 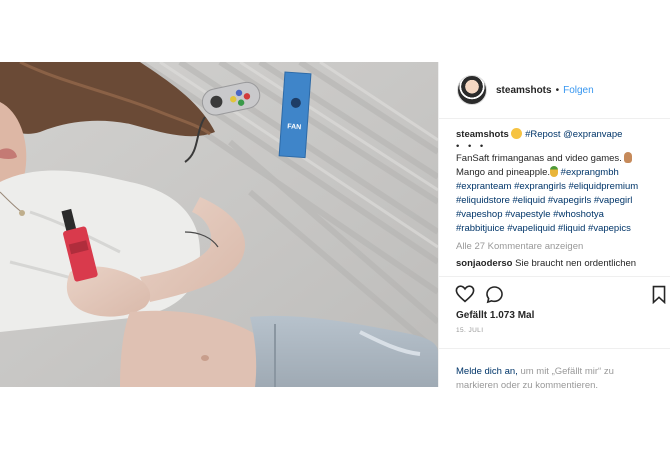 What do you see at coordinates (487, 371) in the screenshot?
I see `login-link: Melde dich an,` at bounding box center [487, 371].